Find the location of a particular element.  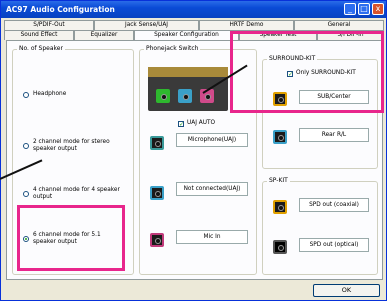

field-spd-coaxial: SPD out (coaxial) is located at coordinates (334, 205).